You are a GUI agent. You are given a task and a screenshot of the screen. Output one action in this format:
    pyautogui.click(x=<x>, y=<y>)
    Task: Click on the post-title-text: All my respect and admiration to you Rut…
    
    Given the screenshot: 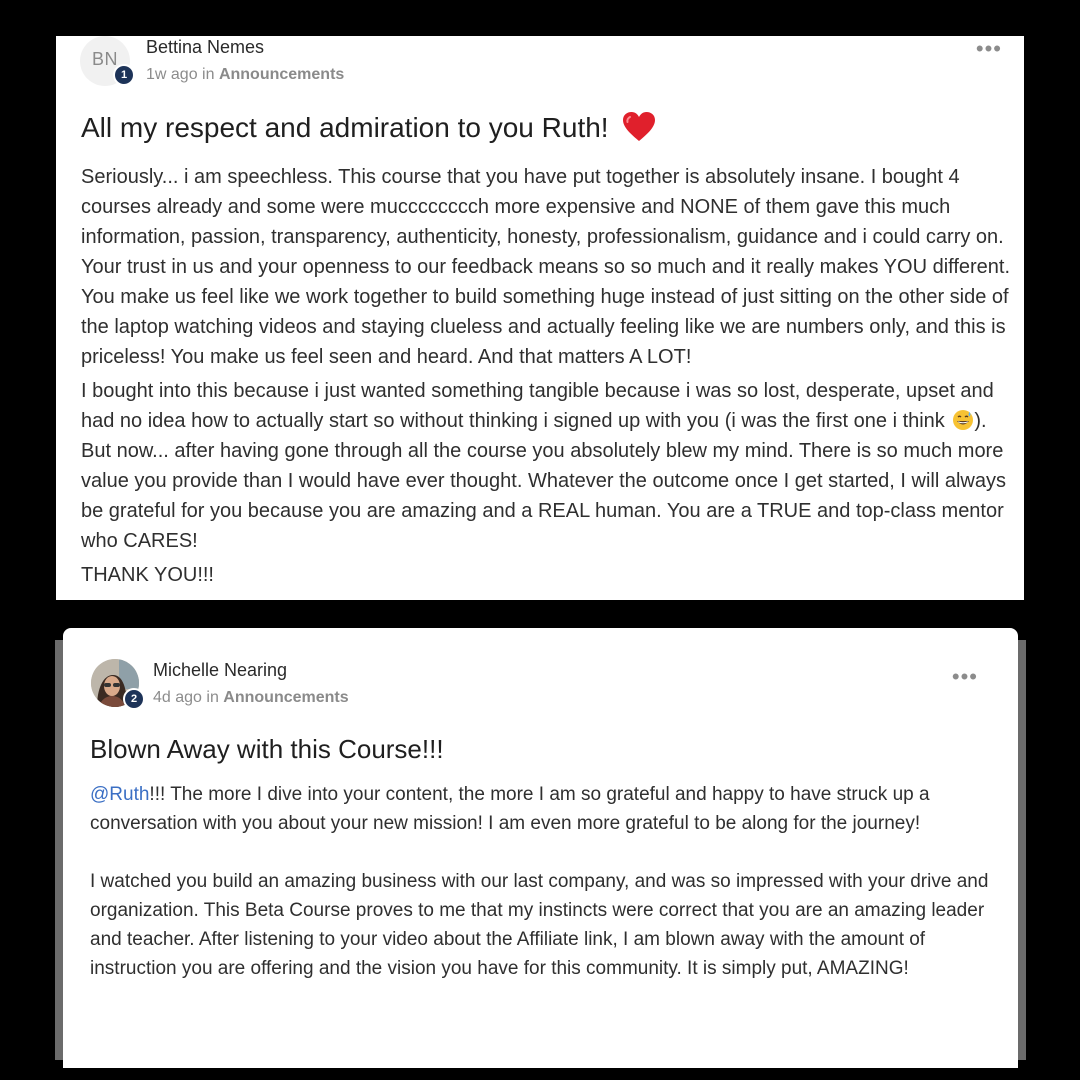 What is the action you would take?
    pyautogui.click(x=345, y=127)
    